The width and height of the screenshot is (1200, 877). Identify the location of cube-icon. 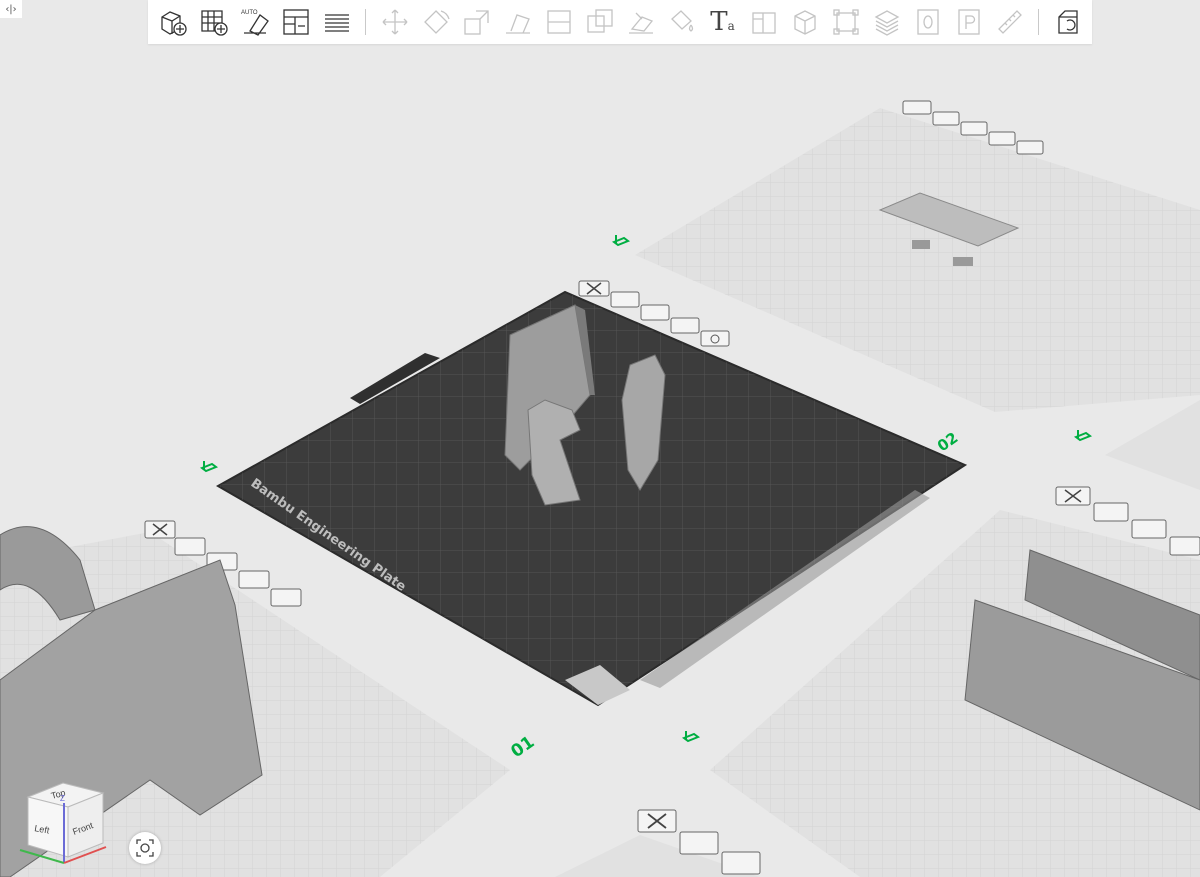
(804, 22).